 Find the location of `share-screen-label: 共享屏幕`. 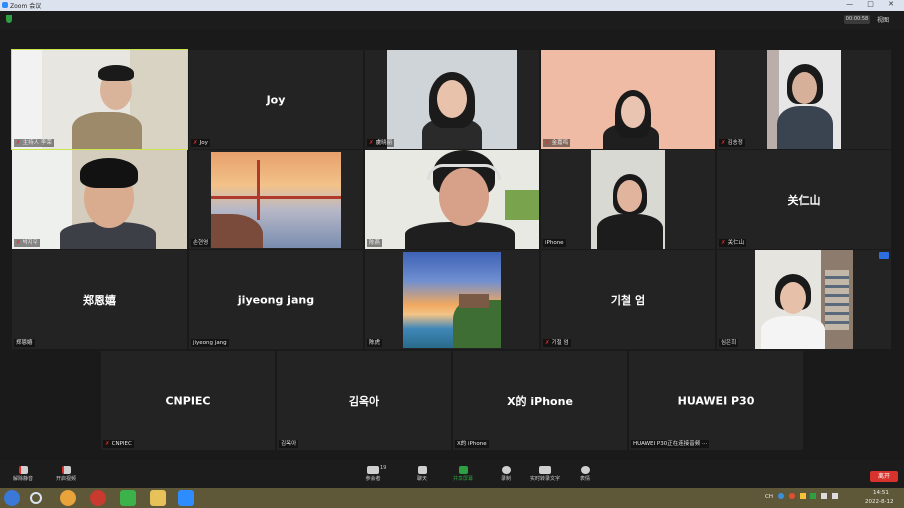

share-screen-label: 共享屏幕 is located at coordinates (462, 479).